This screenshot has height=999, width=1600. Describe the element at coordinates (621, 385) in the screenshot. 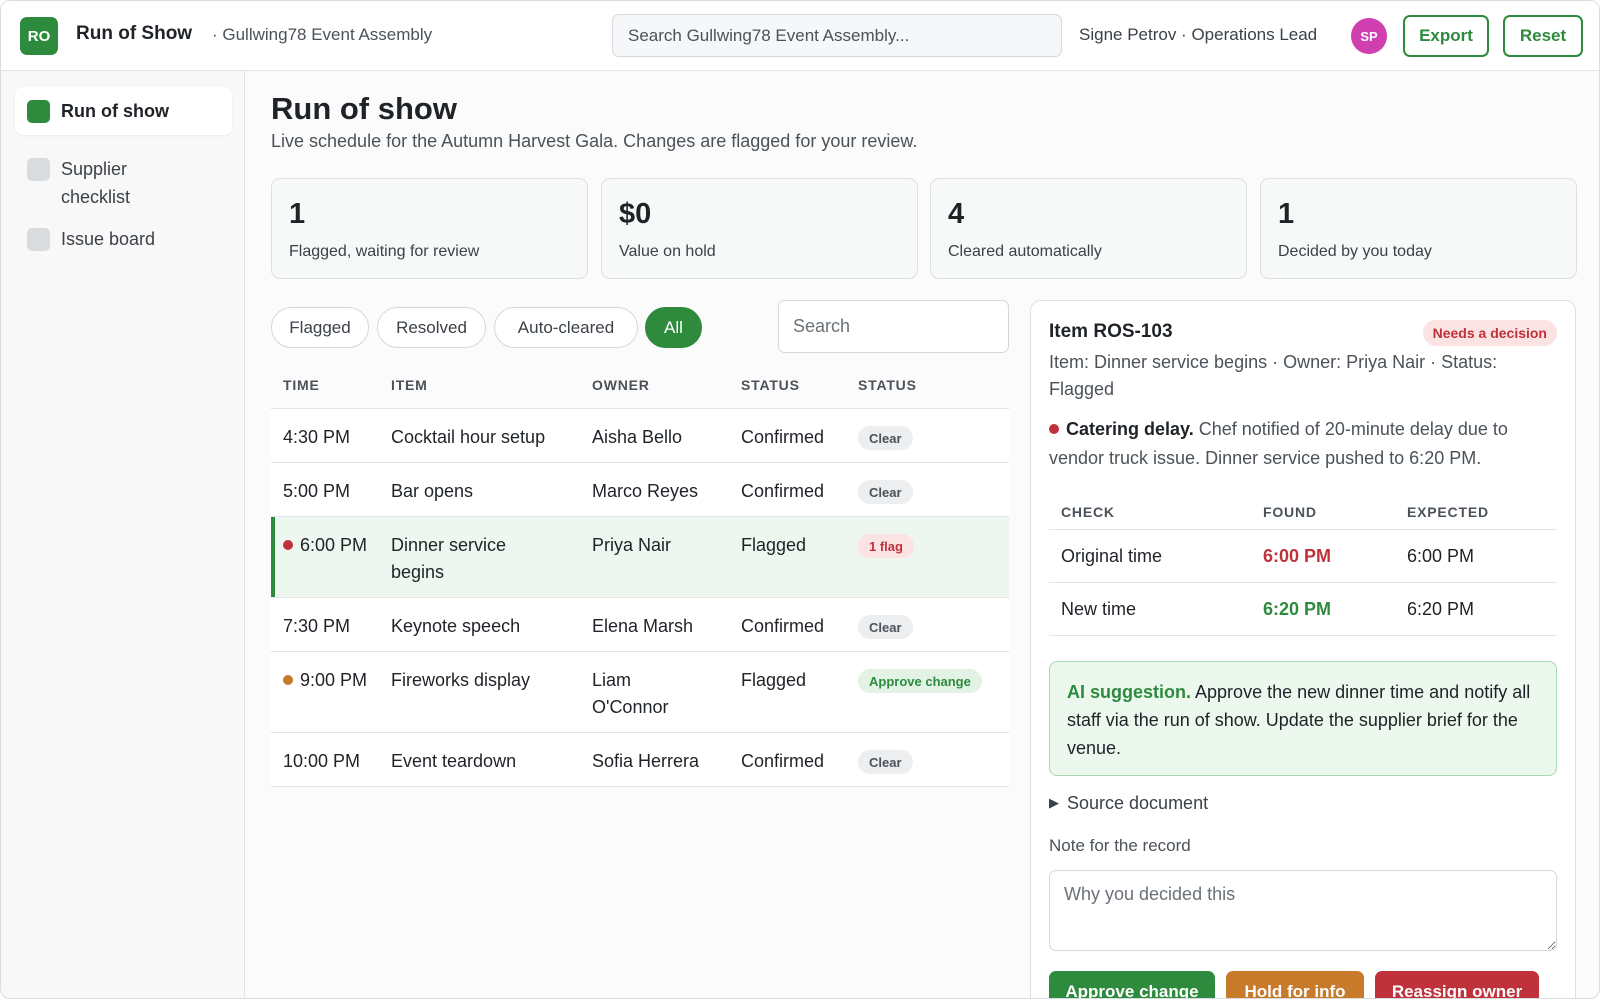

I see `column-header: OWNER` at that location.